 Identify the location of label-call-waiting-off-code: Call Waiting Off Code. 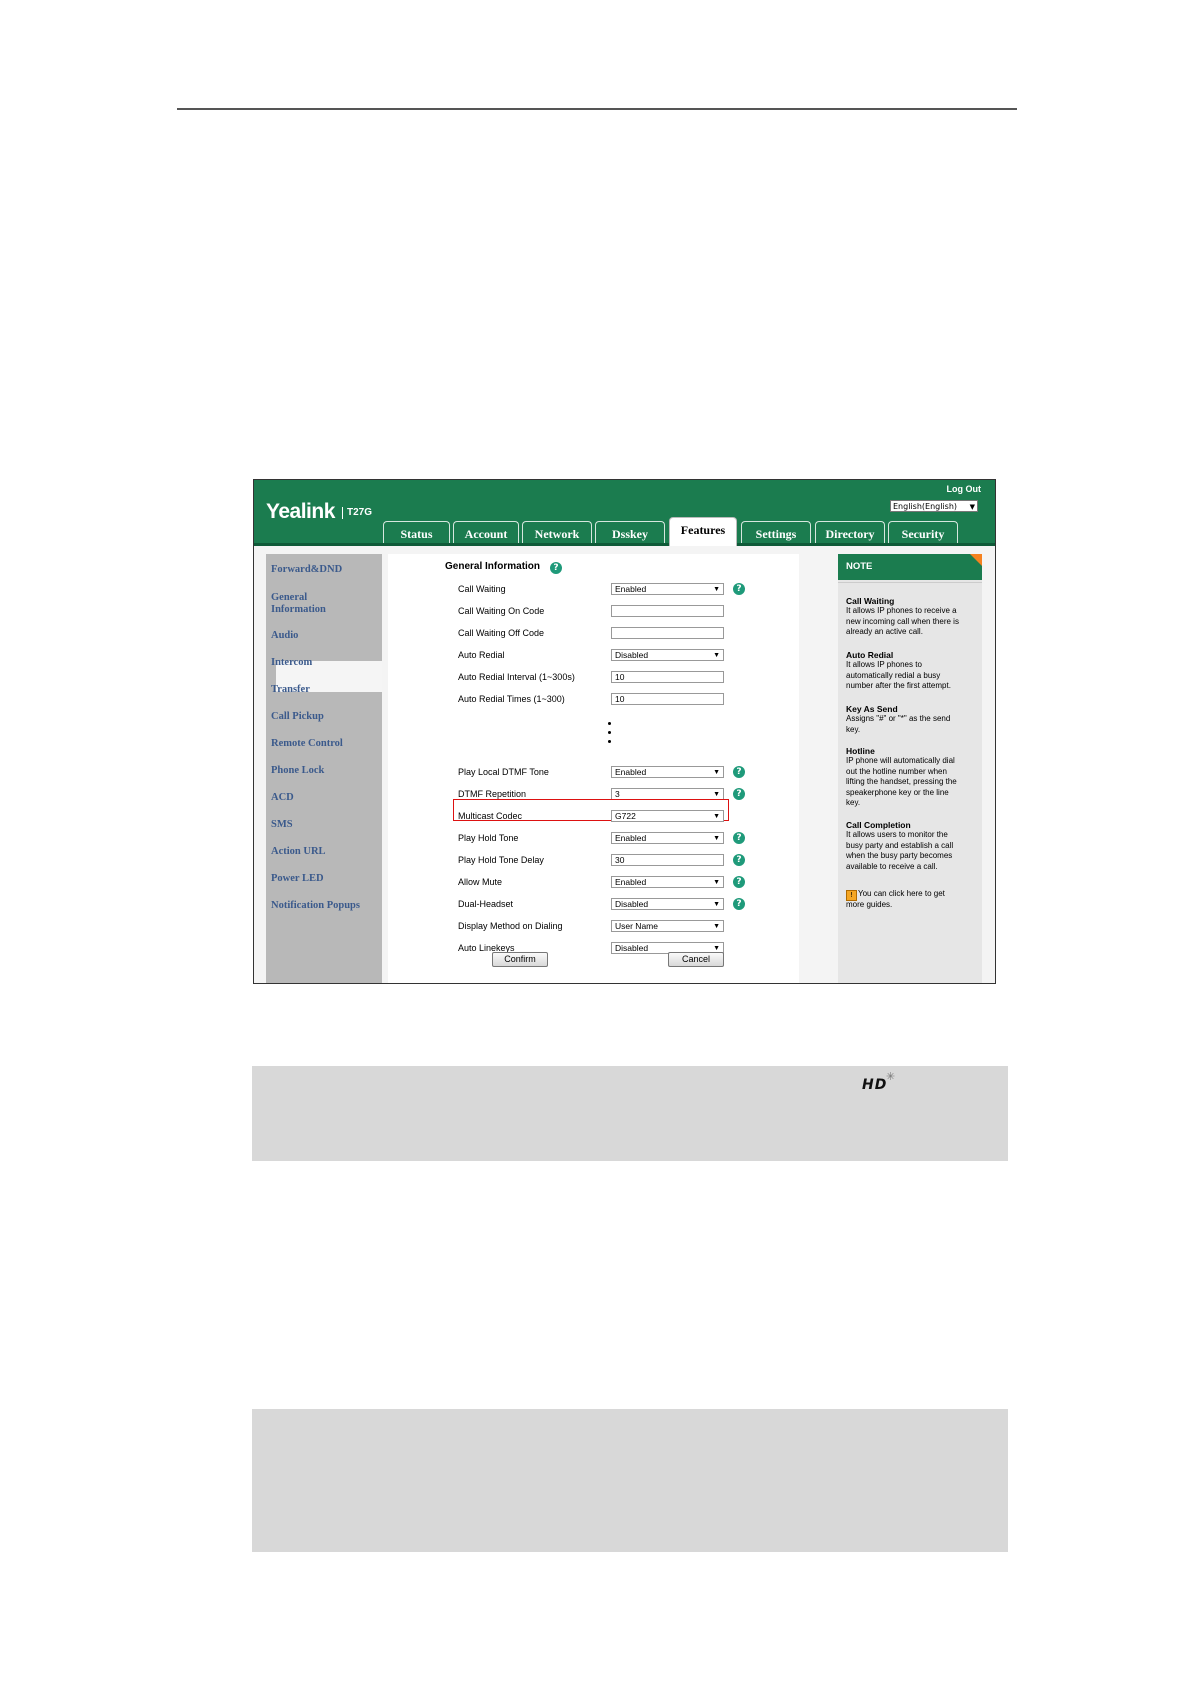
(501, 633).